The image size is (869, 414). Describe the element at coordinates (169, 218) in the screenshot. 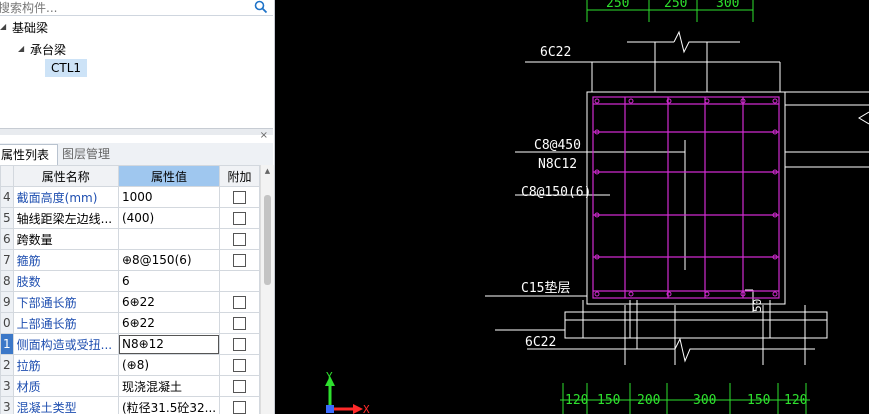

I see `property-value: (400)` at that location.